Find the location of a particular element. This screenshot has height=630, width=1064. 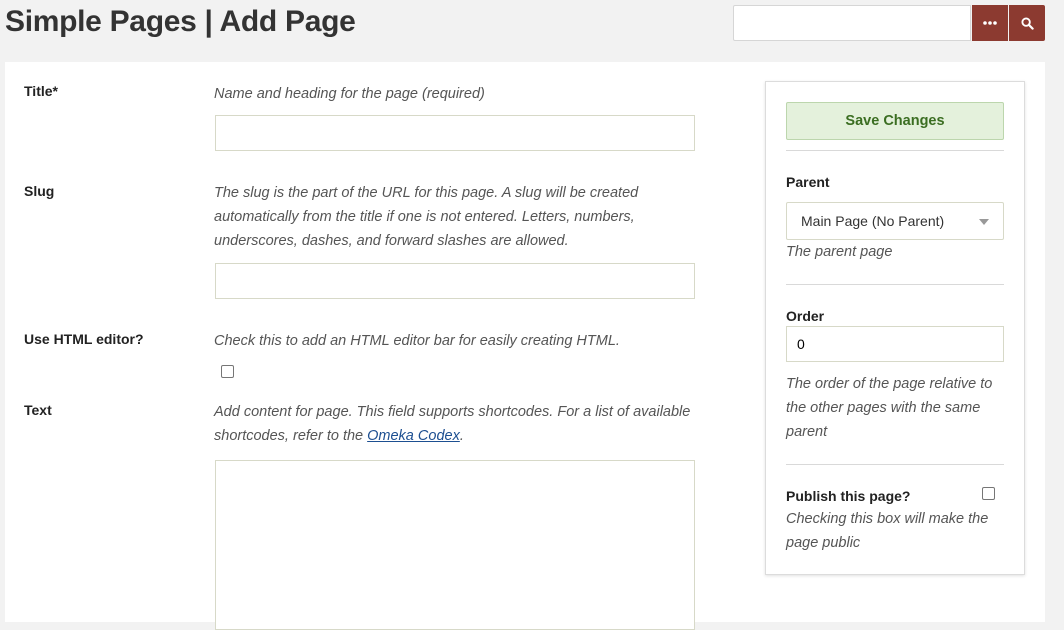

text-textarea is located at coordinates (455, 545).